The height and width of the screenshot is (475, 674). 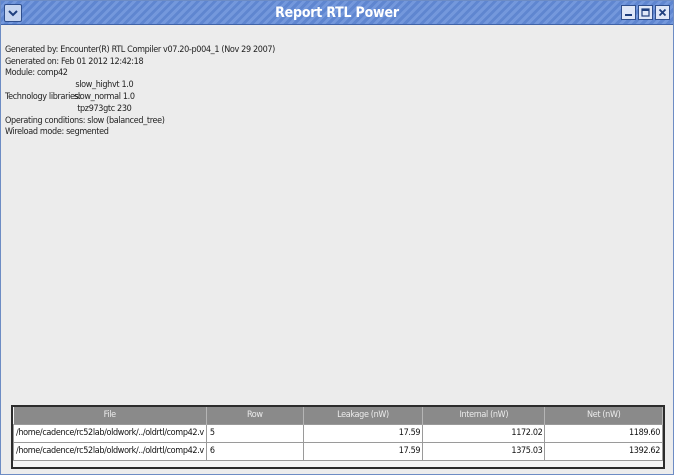 I want to click on close-button, so click(x=662, y=12).